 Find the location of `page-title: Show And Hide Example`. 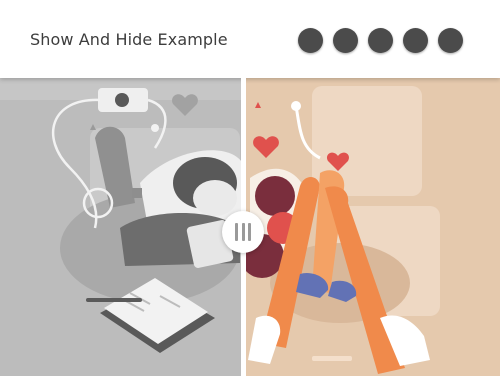

page-title: Show And Hide Example is located at coordinates (129, 39).